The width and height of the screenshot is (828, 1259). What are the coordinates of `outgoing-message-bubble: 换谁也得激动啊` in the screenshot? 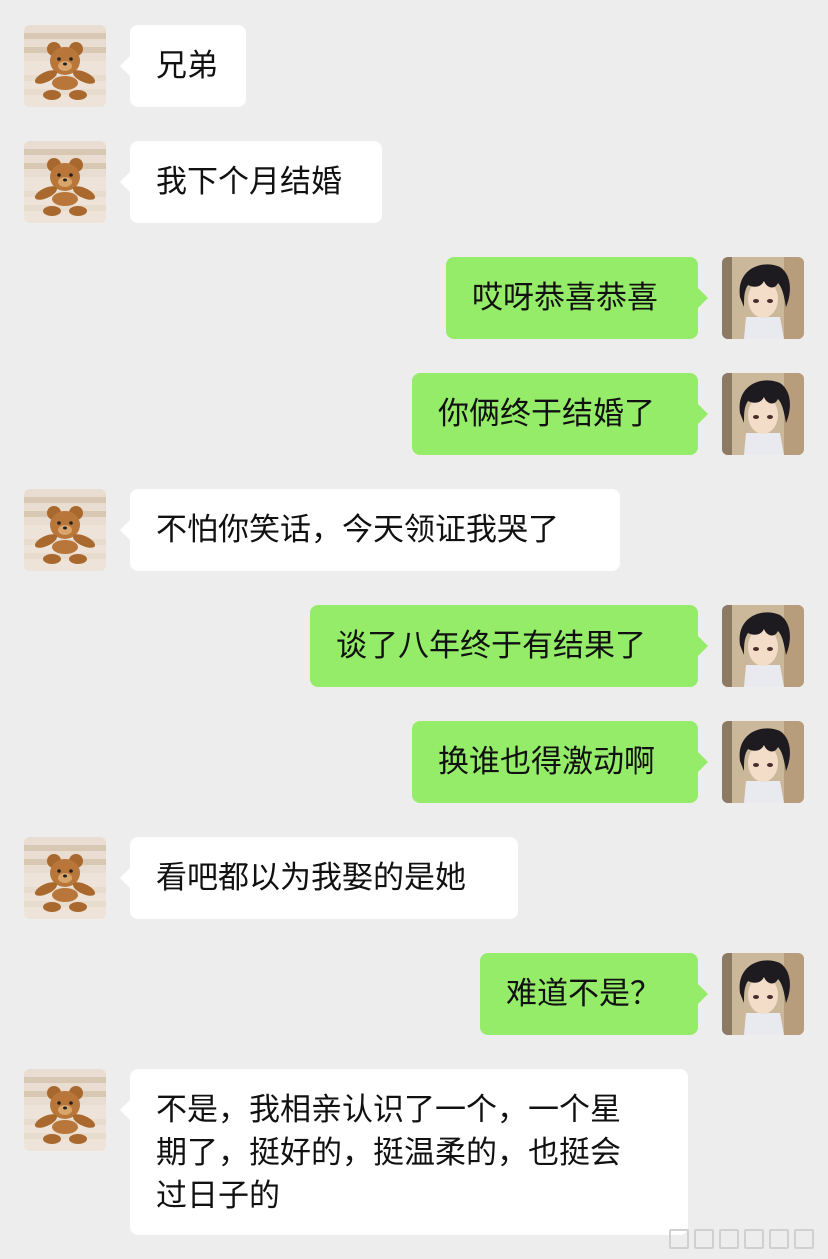 It's located at (560, 762).